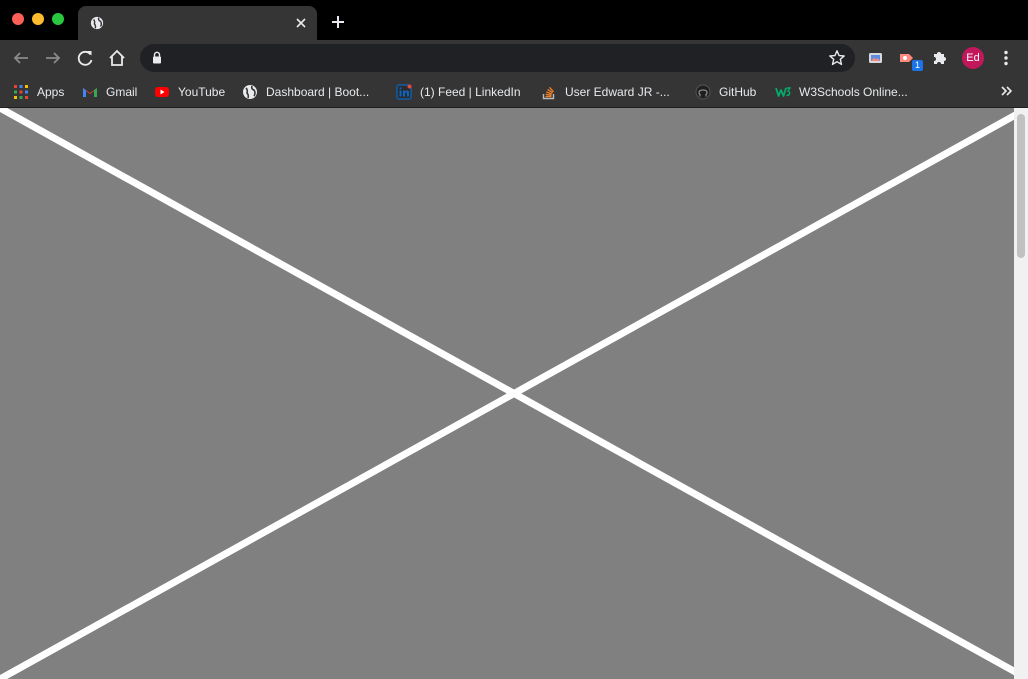  Describe the element at coordinates (21, 58) in the screenshot. I see `back-arrow-icon` at that location.